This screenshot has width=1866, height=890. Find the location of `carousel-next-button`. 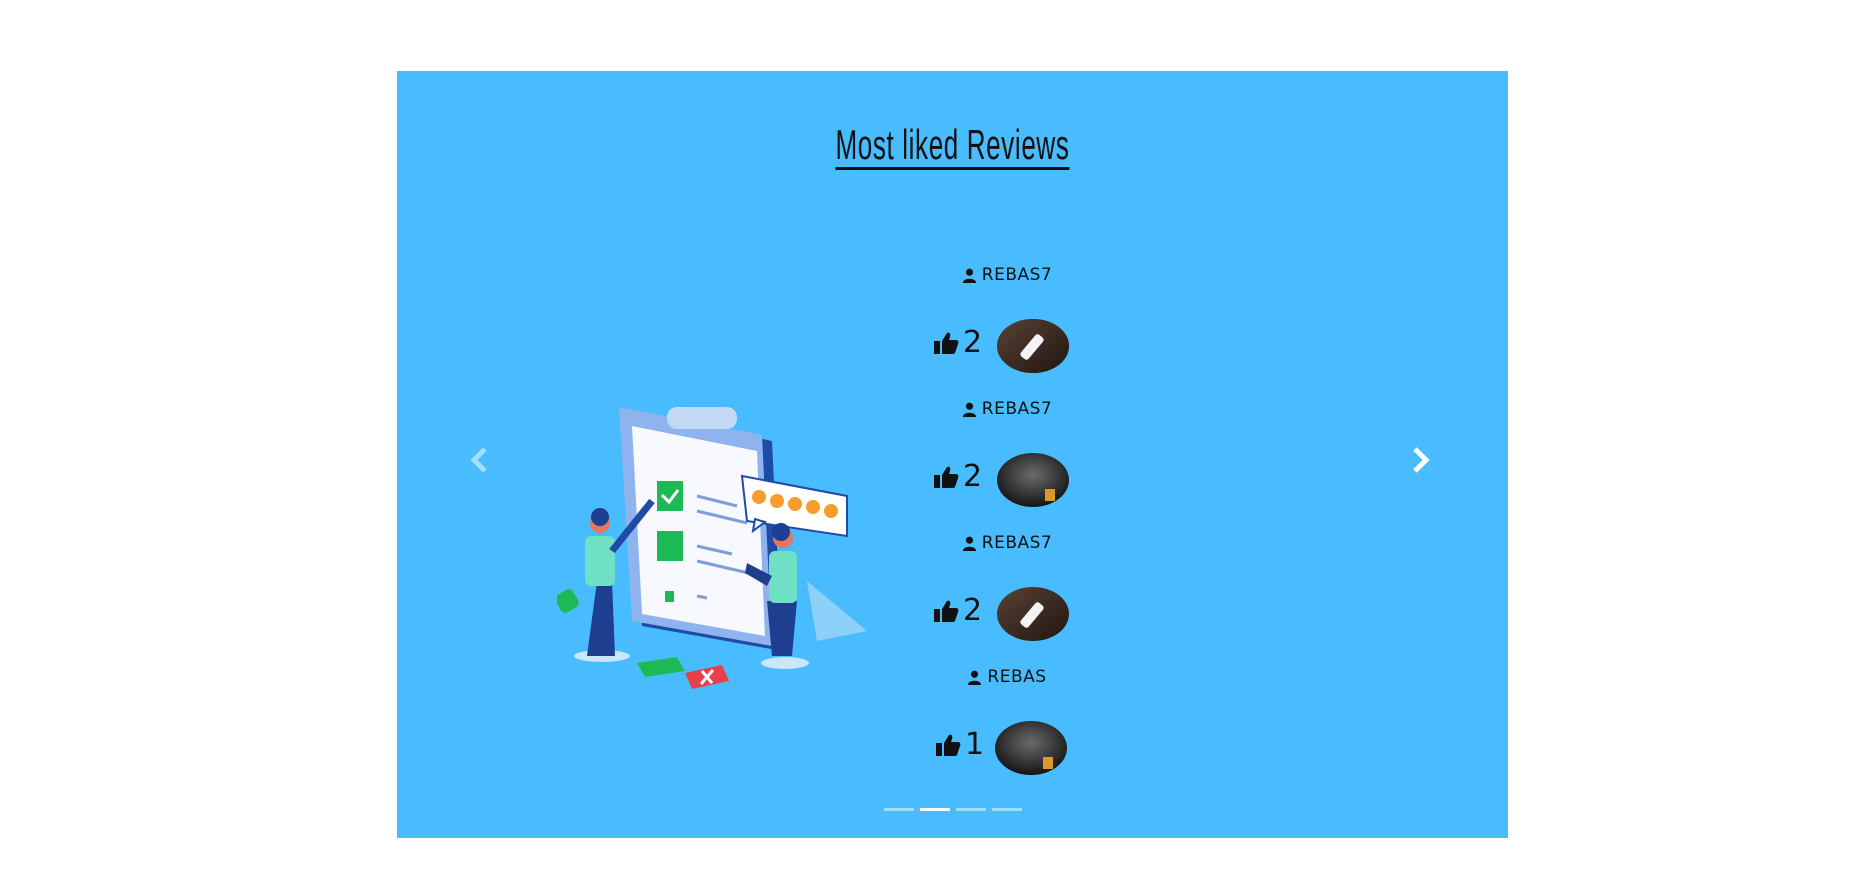

carousel-next-button is located at coordinates (1421, 460).